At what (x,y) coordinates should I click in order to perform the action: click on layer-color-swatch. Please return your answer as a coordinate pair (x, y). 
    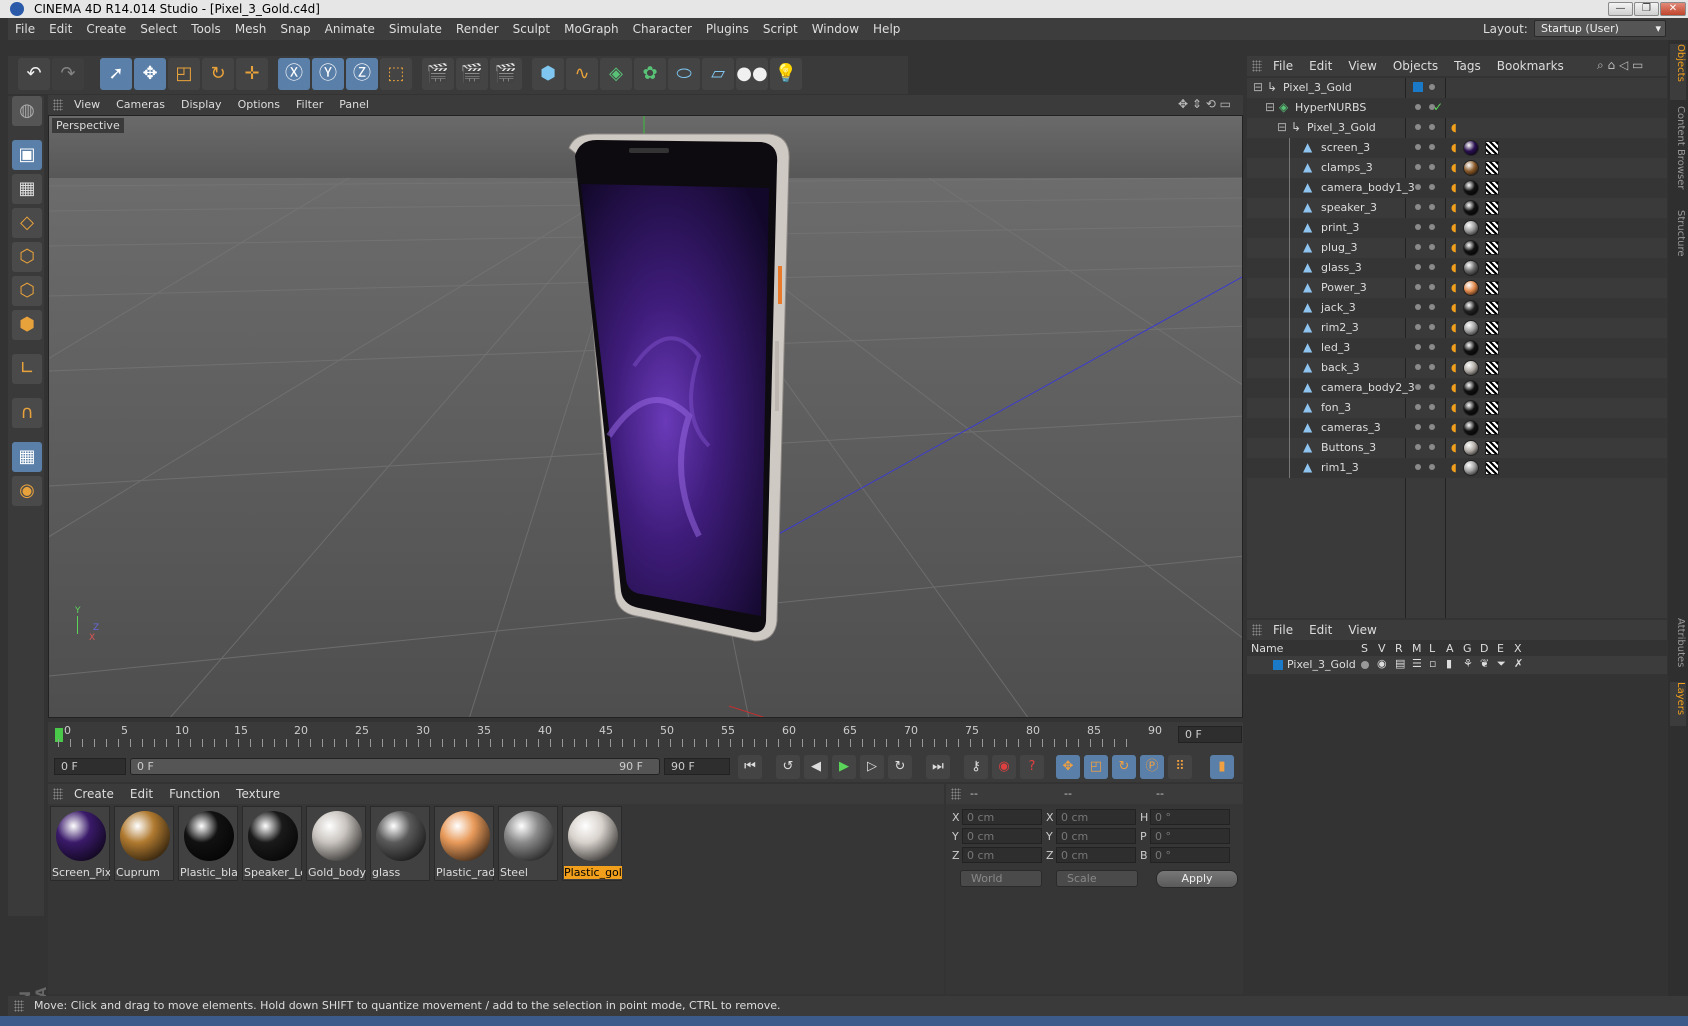
    Looking at the image, I should click on (1418, 87).